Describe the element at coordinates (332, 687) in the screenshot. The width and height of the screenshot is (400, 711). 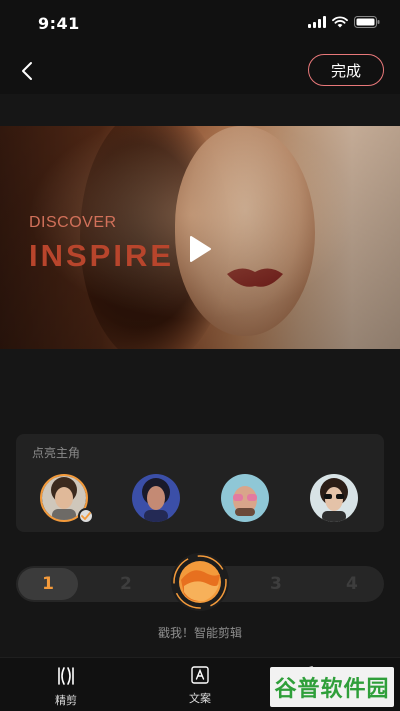
I see `watermark: 谷普软件园` at that location.